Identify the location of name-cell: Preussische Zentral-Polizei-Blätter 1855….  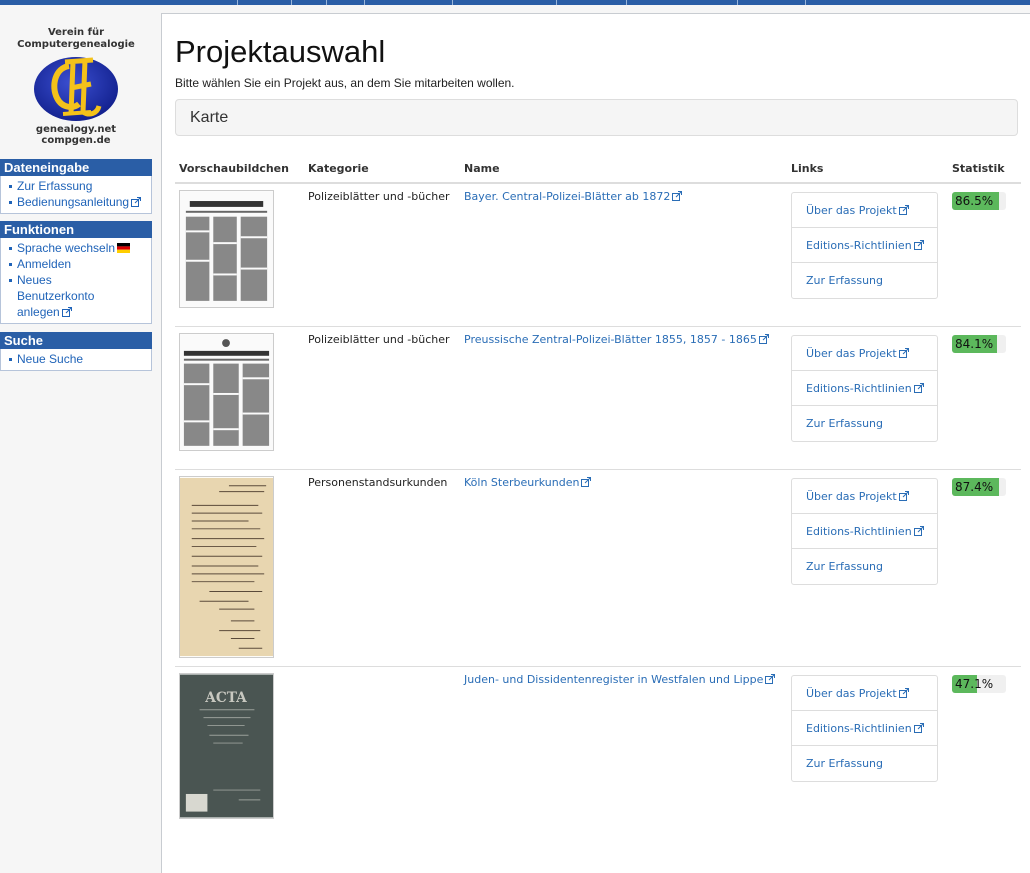
(623, 397).